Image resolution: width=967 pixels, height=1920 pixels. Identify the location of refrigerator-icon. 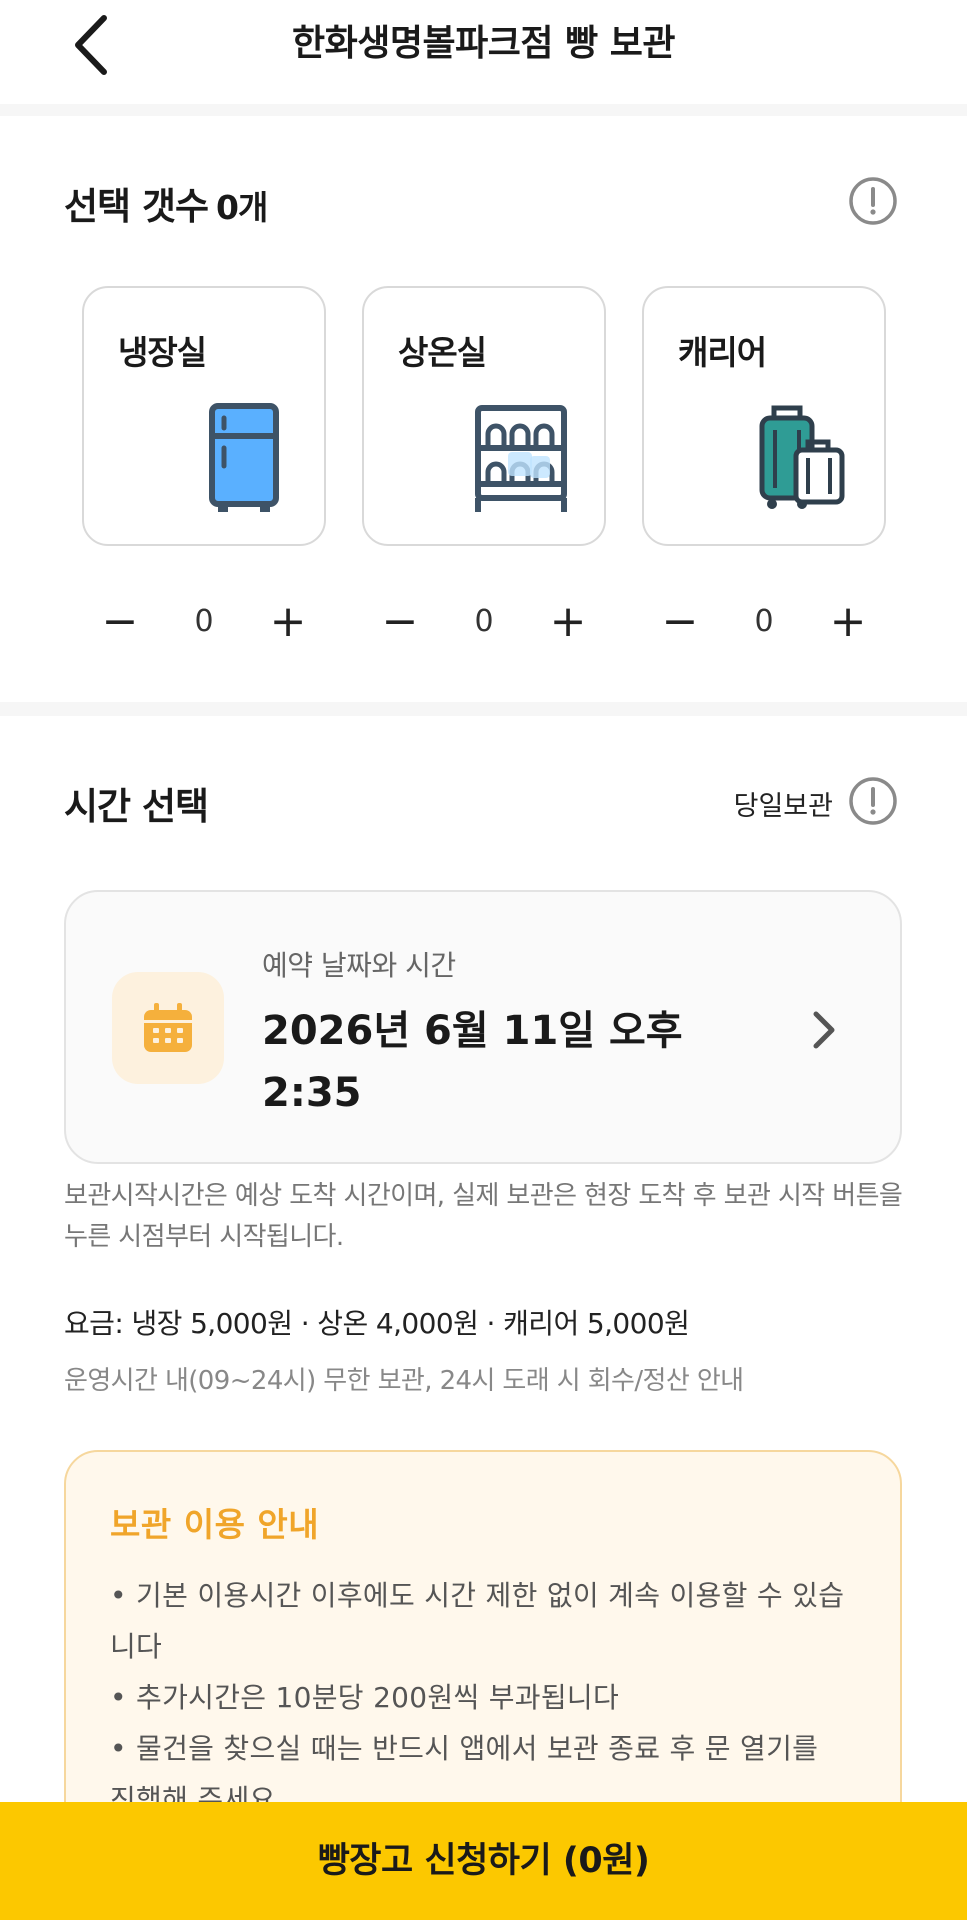
(244, 457).